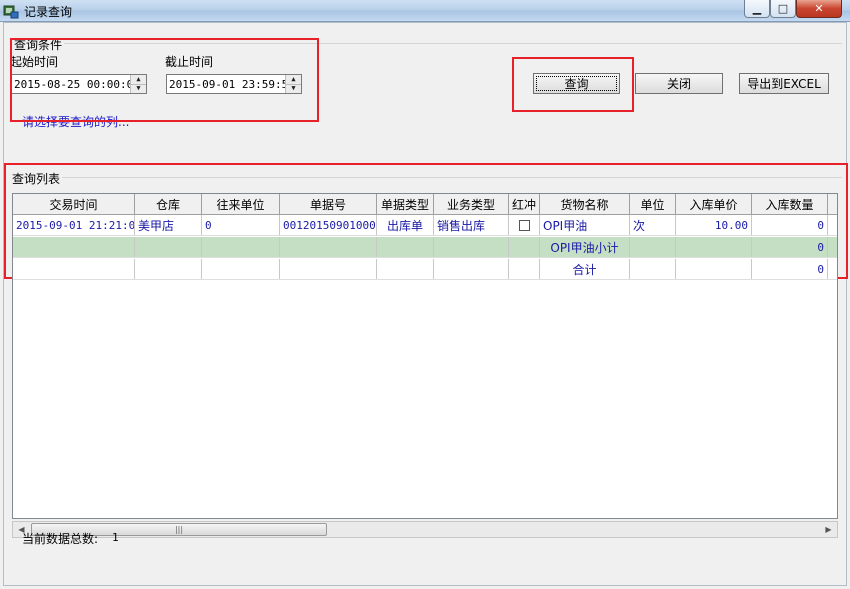 The height and width of the screenshot is (589, 850). What do you see at coordinates (179, 529) in the screenshot?
I see `grip-icon: |||` at bounding box center [179, 529].